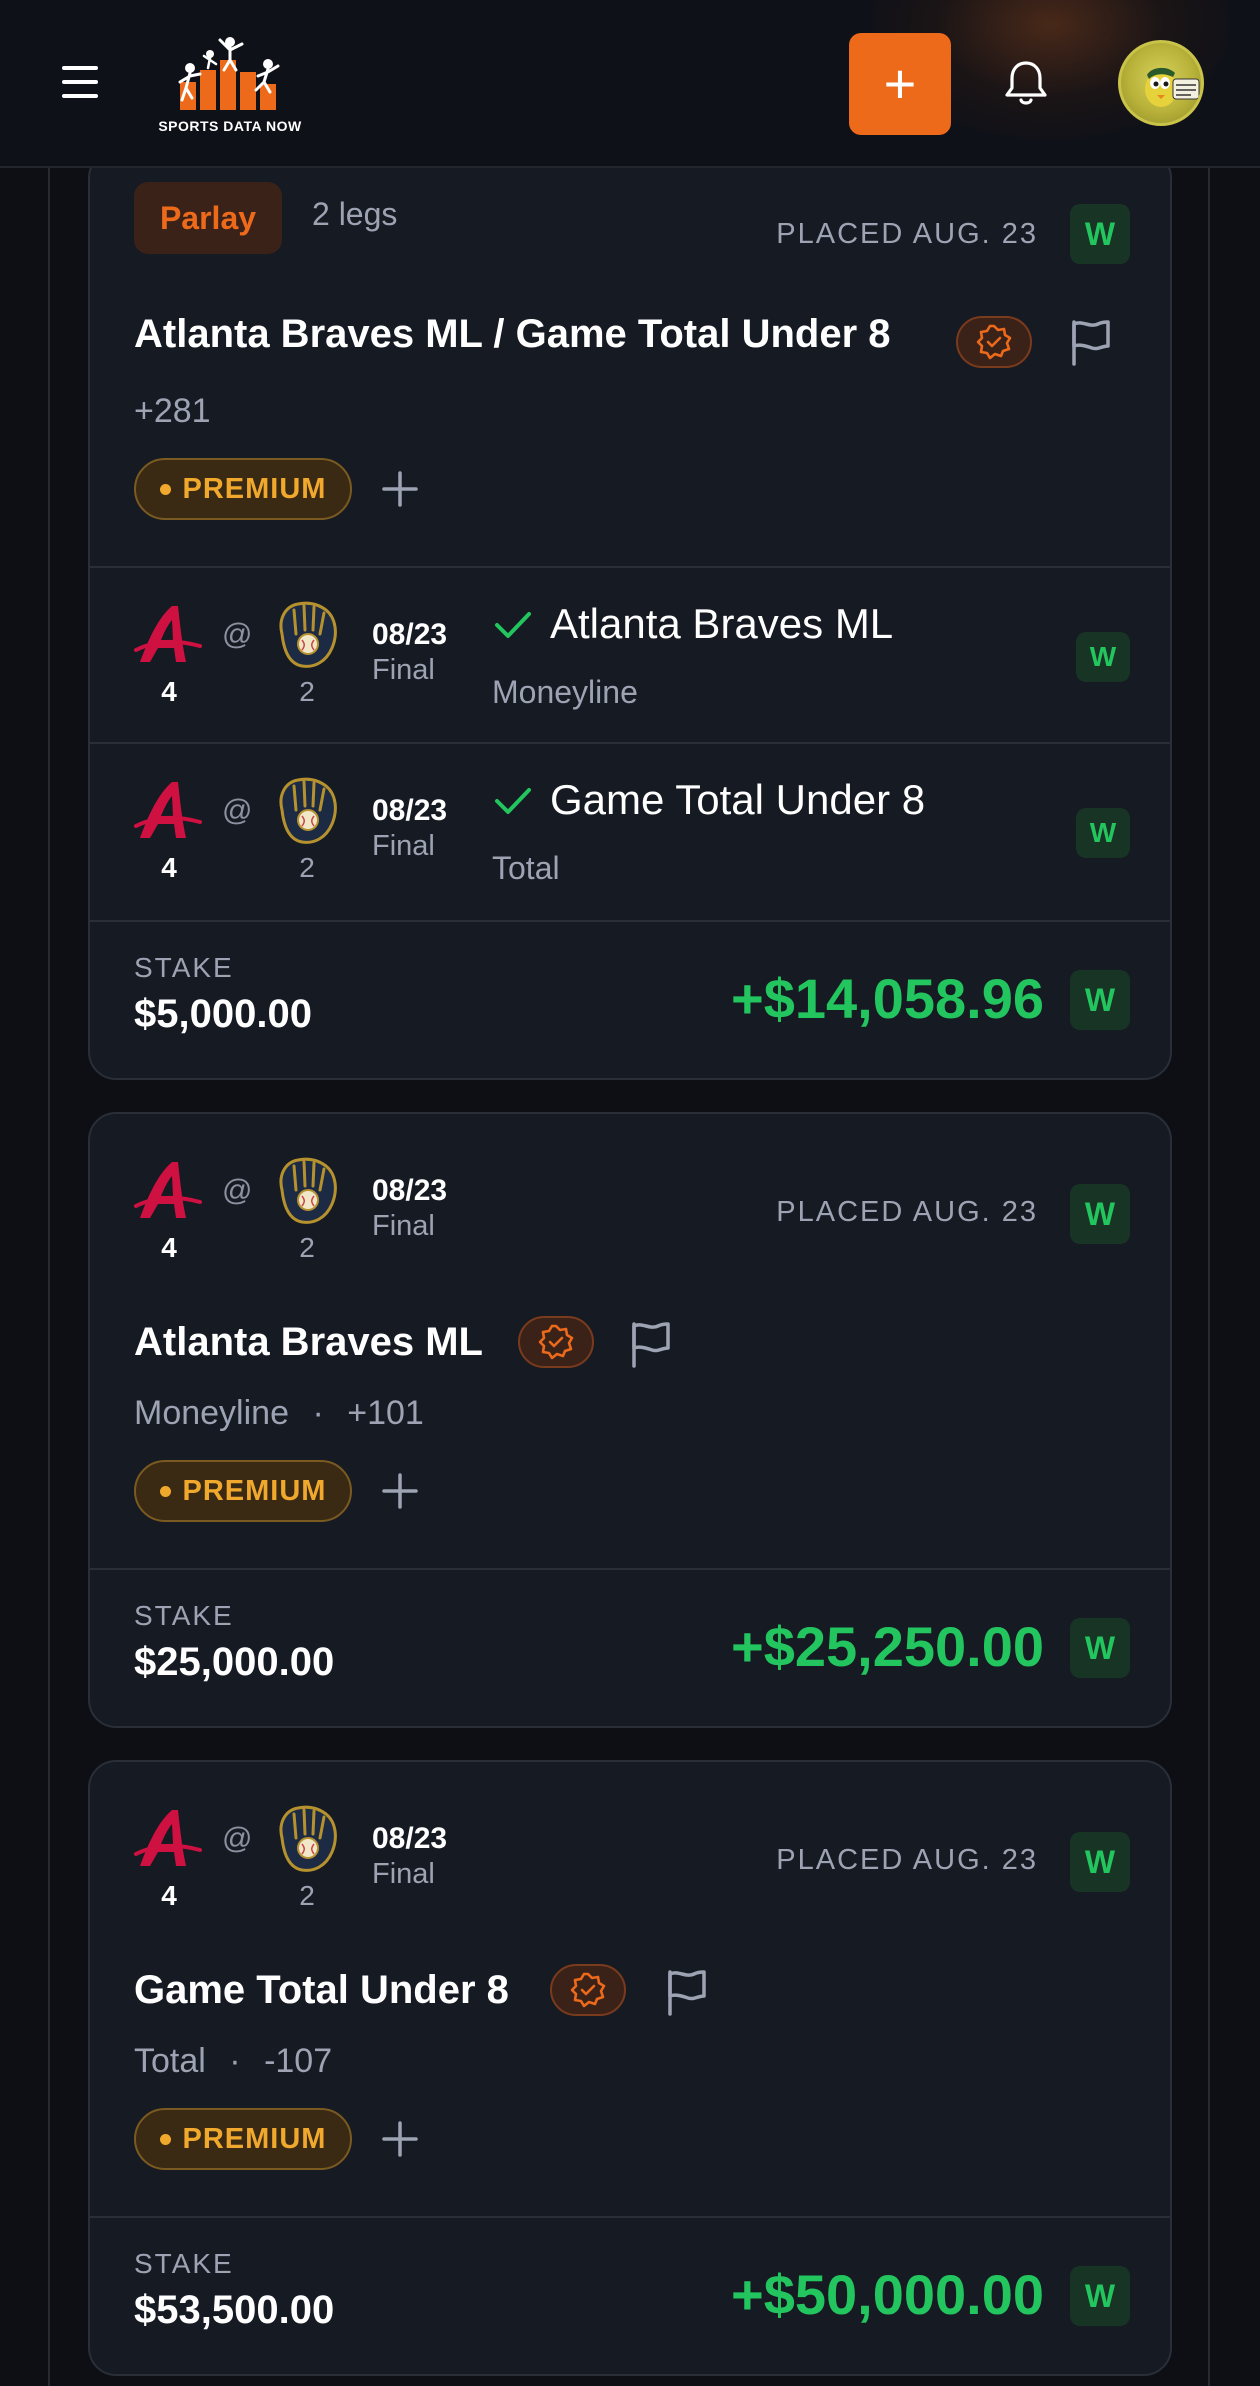 This screenshot has height=2386, width=1260. Describe the element at coordinates (385, 1413) in the screenshot. I see `bet-odds: +101` at that location.